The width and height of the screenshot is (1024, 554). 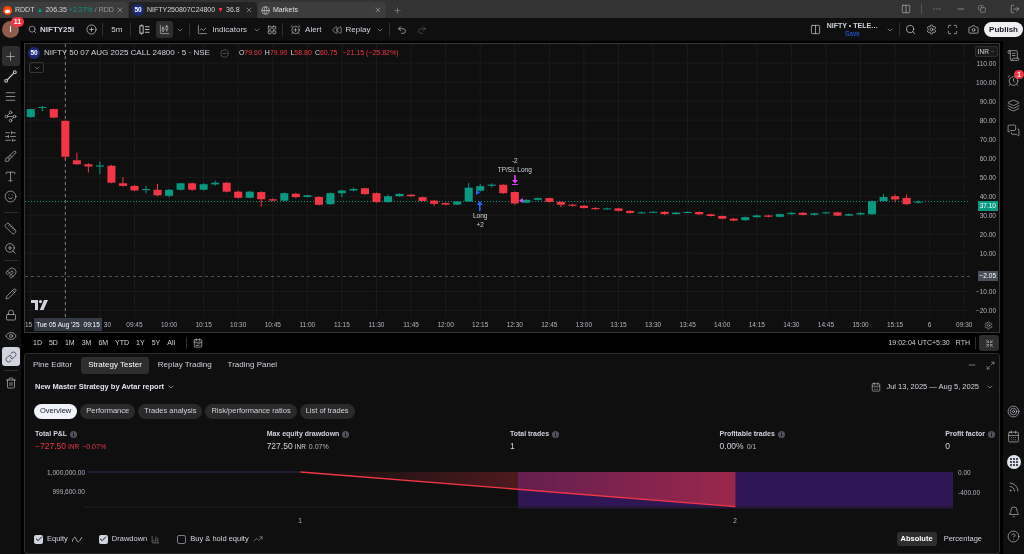 I want to click on help-icon, so click(x=1013, y=536).